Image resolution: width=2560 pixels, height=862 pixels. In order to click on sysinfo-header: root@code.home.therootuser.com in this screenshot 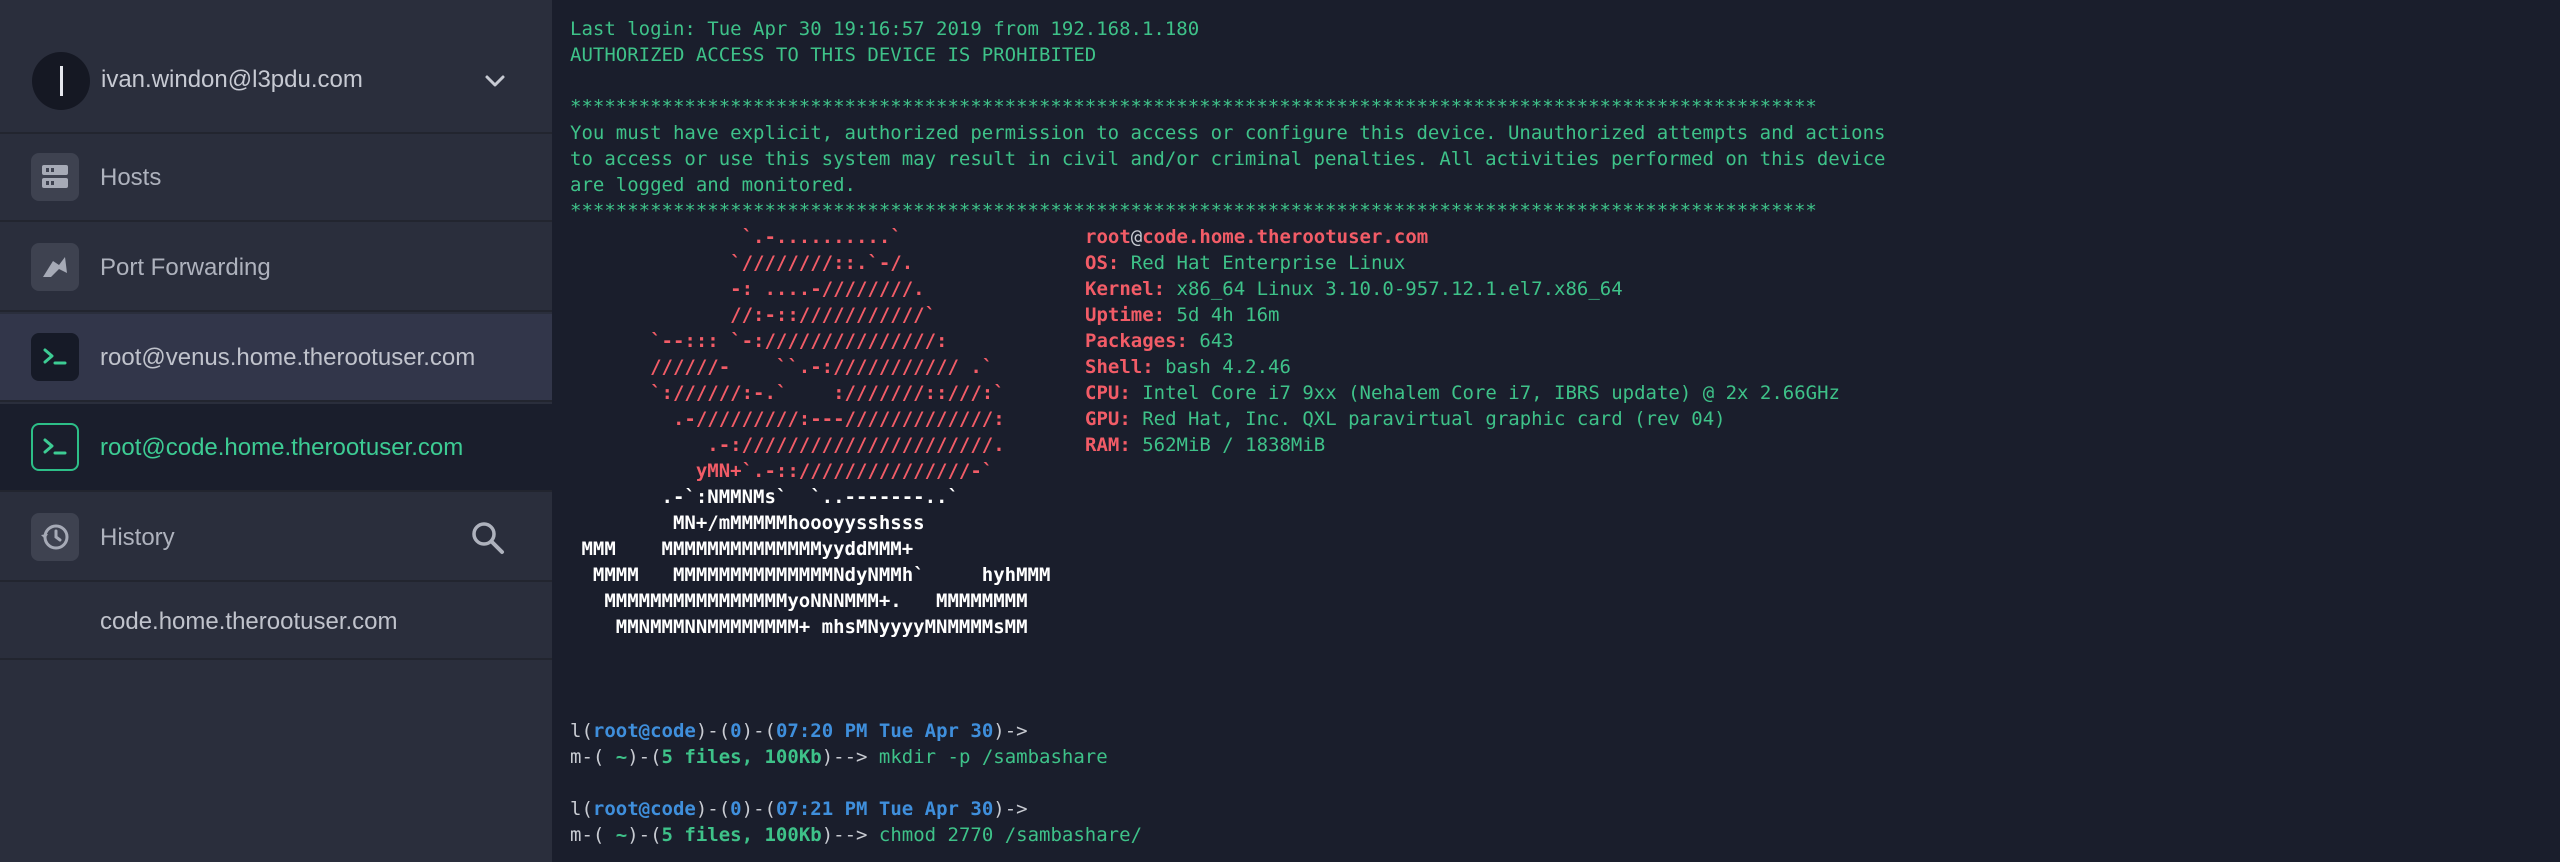, I will do `click(1257, 237)`.